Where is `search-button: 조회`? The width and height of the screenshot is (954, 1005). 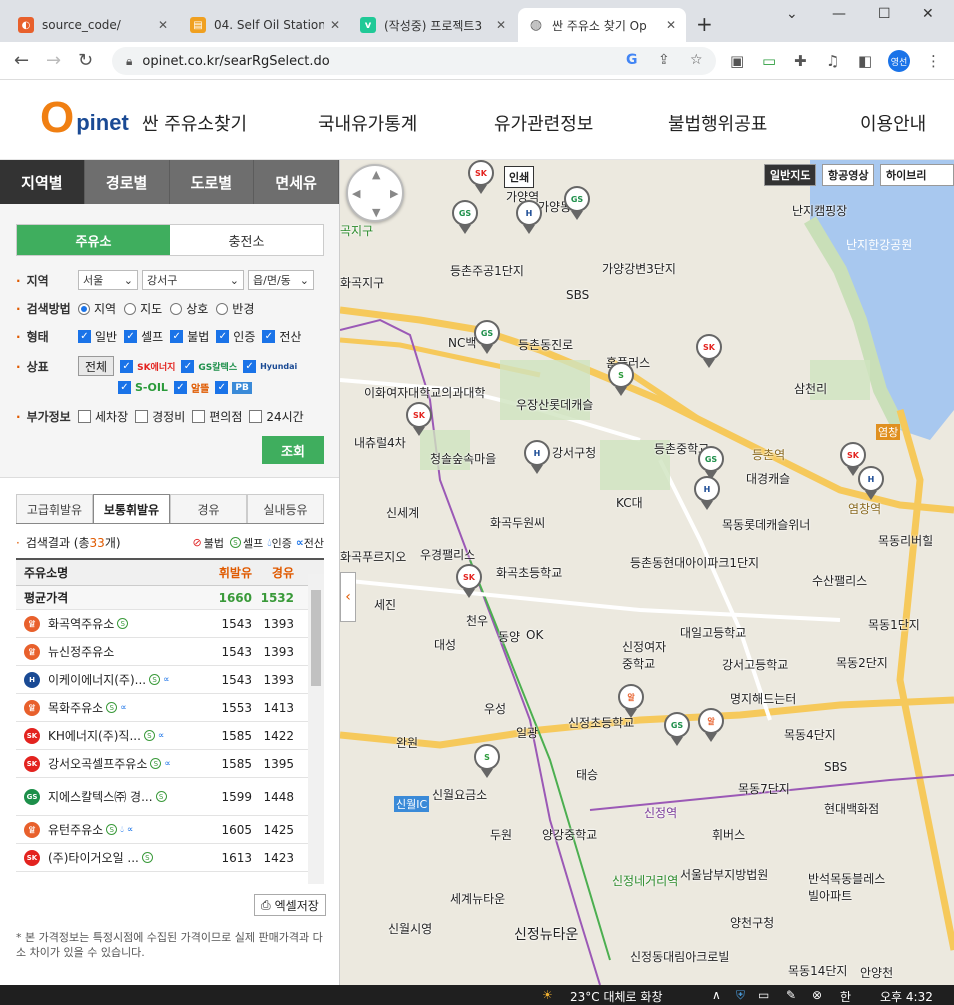 search-button: 조회 is located at coordinates (293, 450).